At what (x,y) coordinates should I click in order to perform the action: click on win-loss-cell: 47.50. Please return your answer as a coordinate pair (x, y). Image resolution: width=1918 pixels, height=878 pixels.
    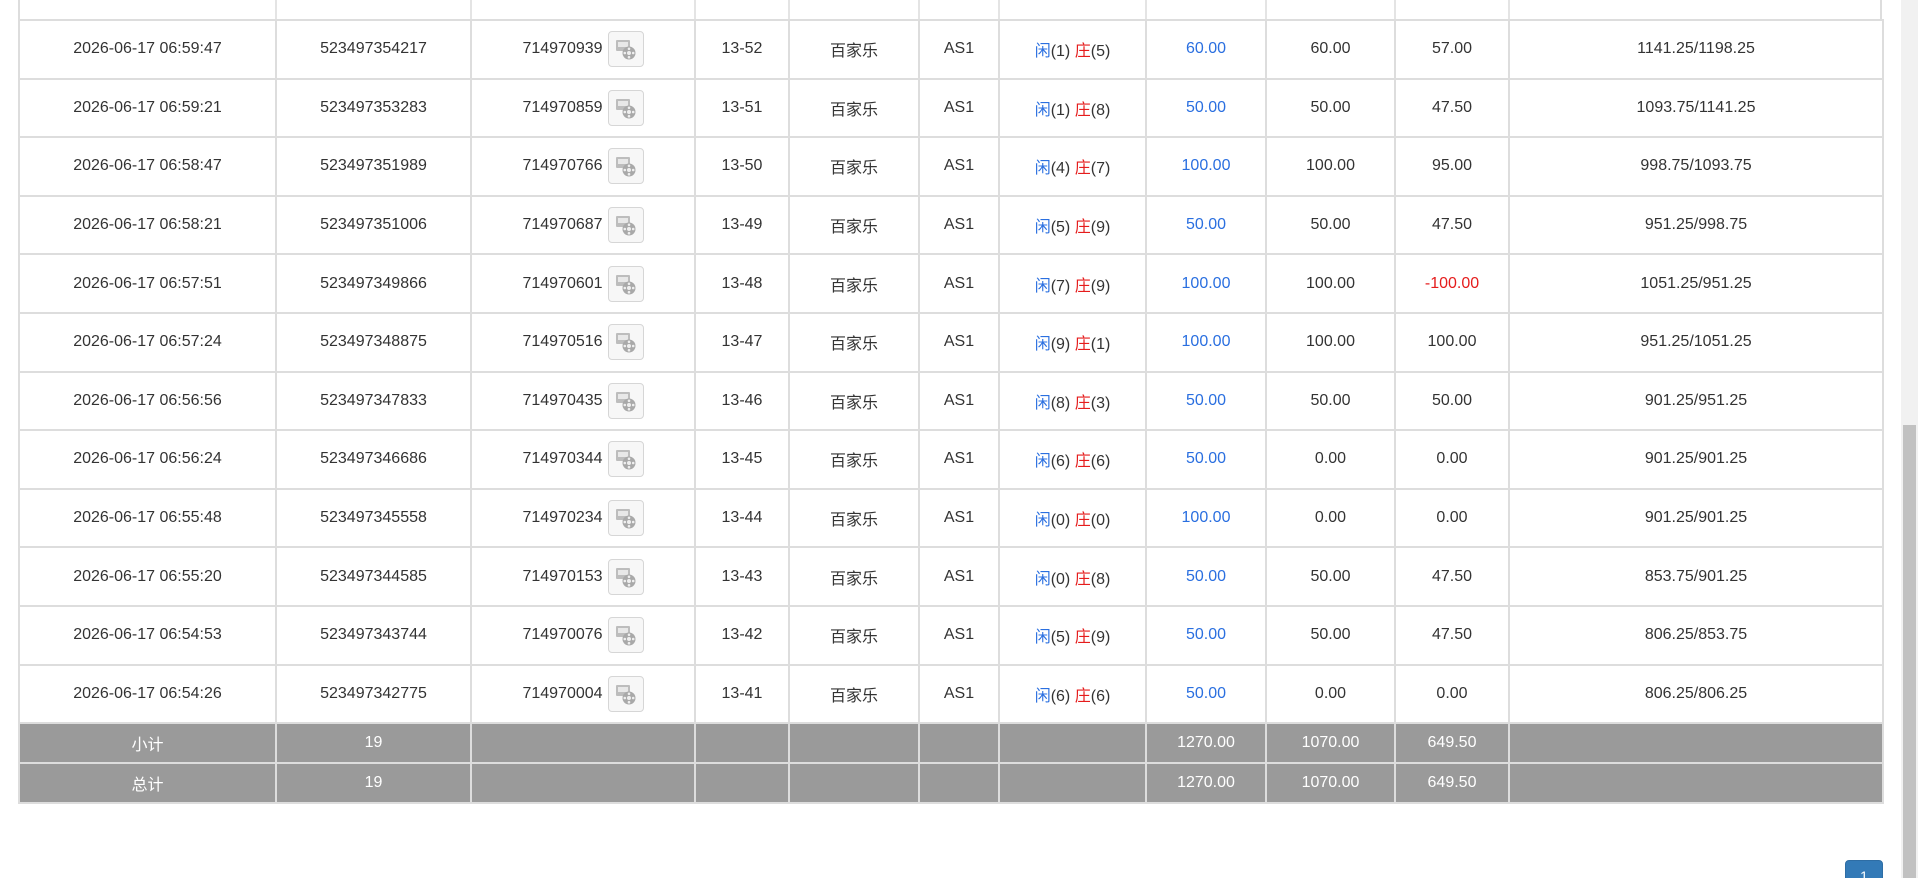
    Looking at the image, I should click on (1452, 576).